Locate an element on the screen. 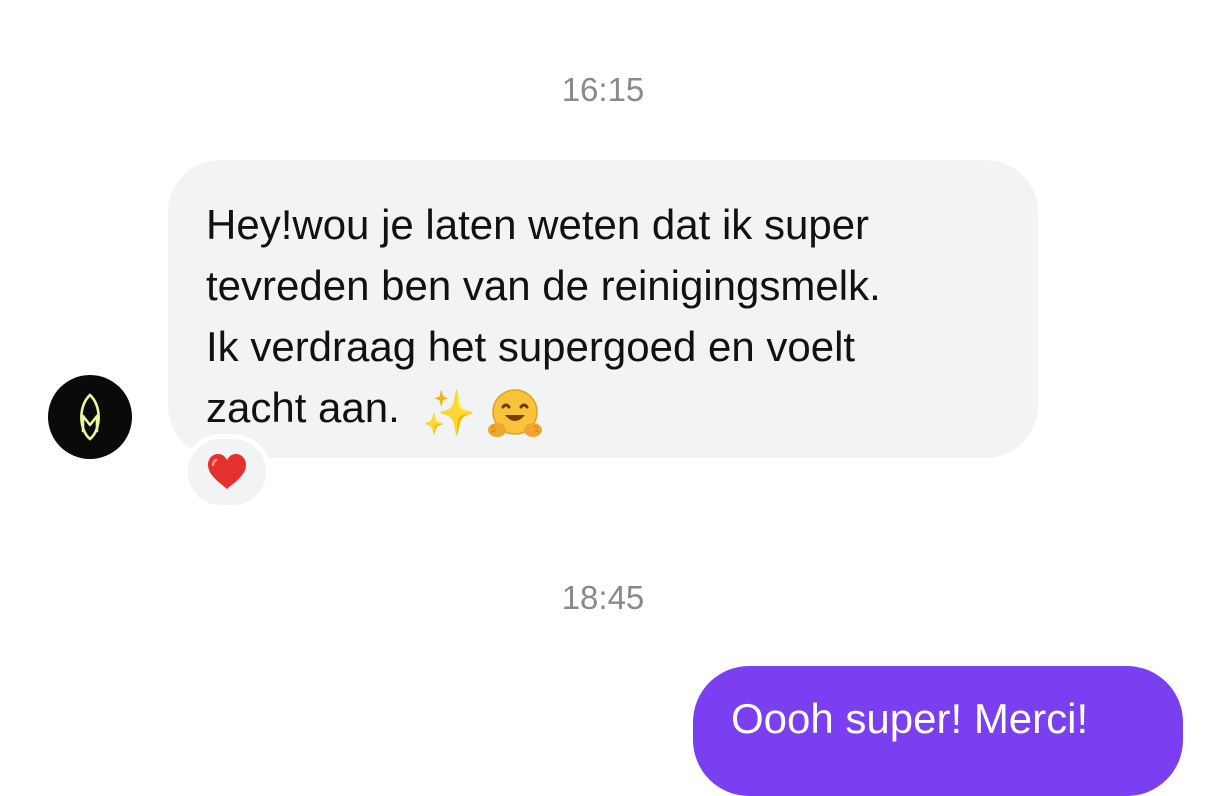 The height and width of the screenshot is (796, 1206). outgoing-message-bubble: Oooh super! Merci! is located at coordinates (938, 731).